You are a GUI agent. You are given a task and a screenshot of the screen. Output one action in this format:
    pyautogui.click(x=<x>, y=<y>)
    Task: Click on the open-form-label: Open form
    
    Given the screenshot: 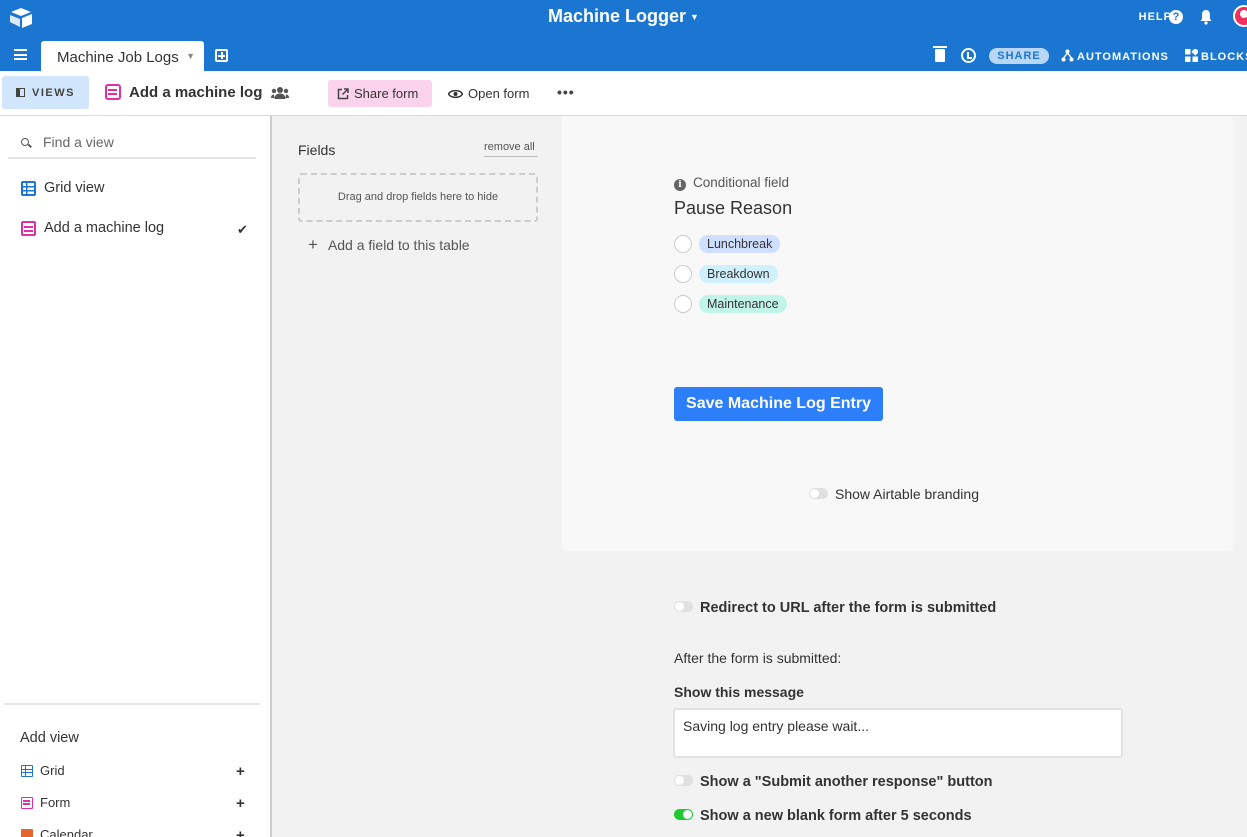 What is the action you would take?
    pyautogui.click(x=499, y=93)
    